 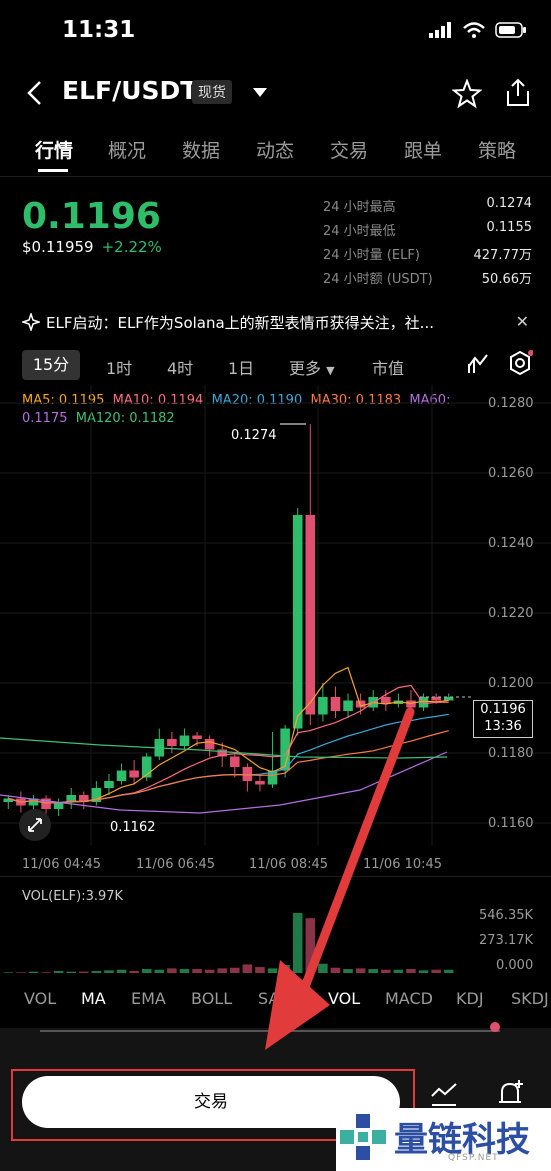 I want to click on price-usd-row: $0.11959 +2.22%, so click(x=92, y=247).